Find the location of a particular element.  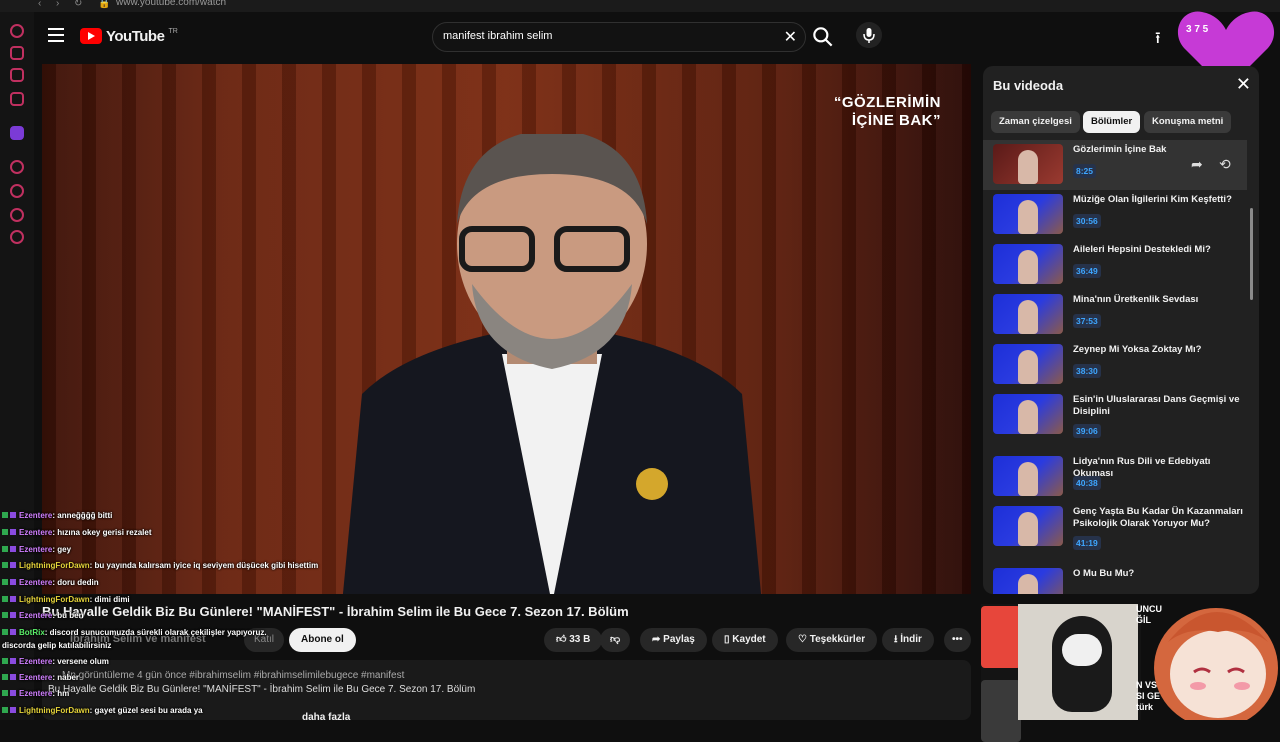

tab-chapters: Bölümler is located at coordinates (1112, 122).